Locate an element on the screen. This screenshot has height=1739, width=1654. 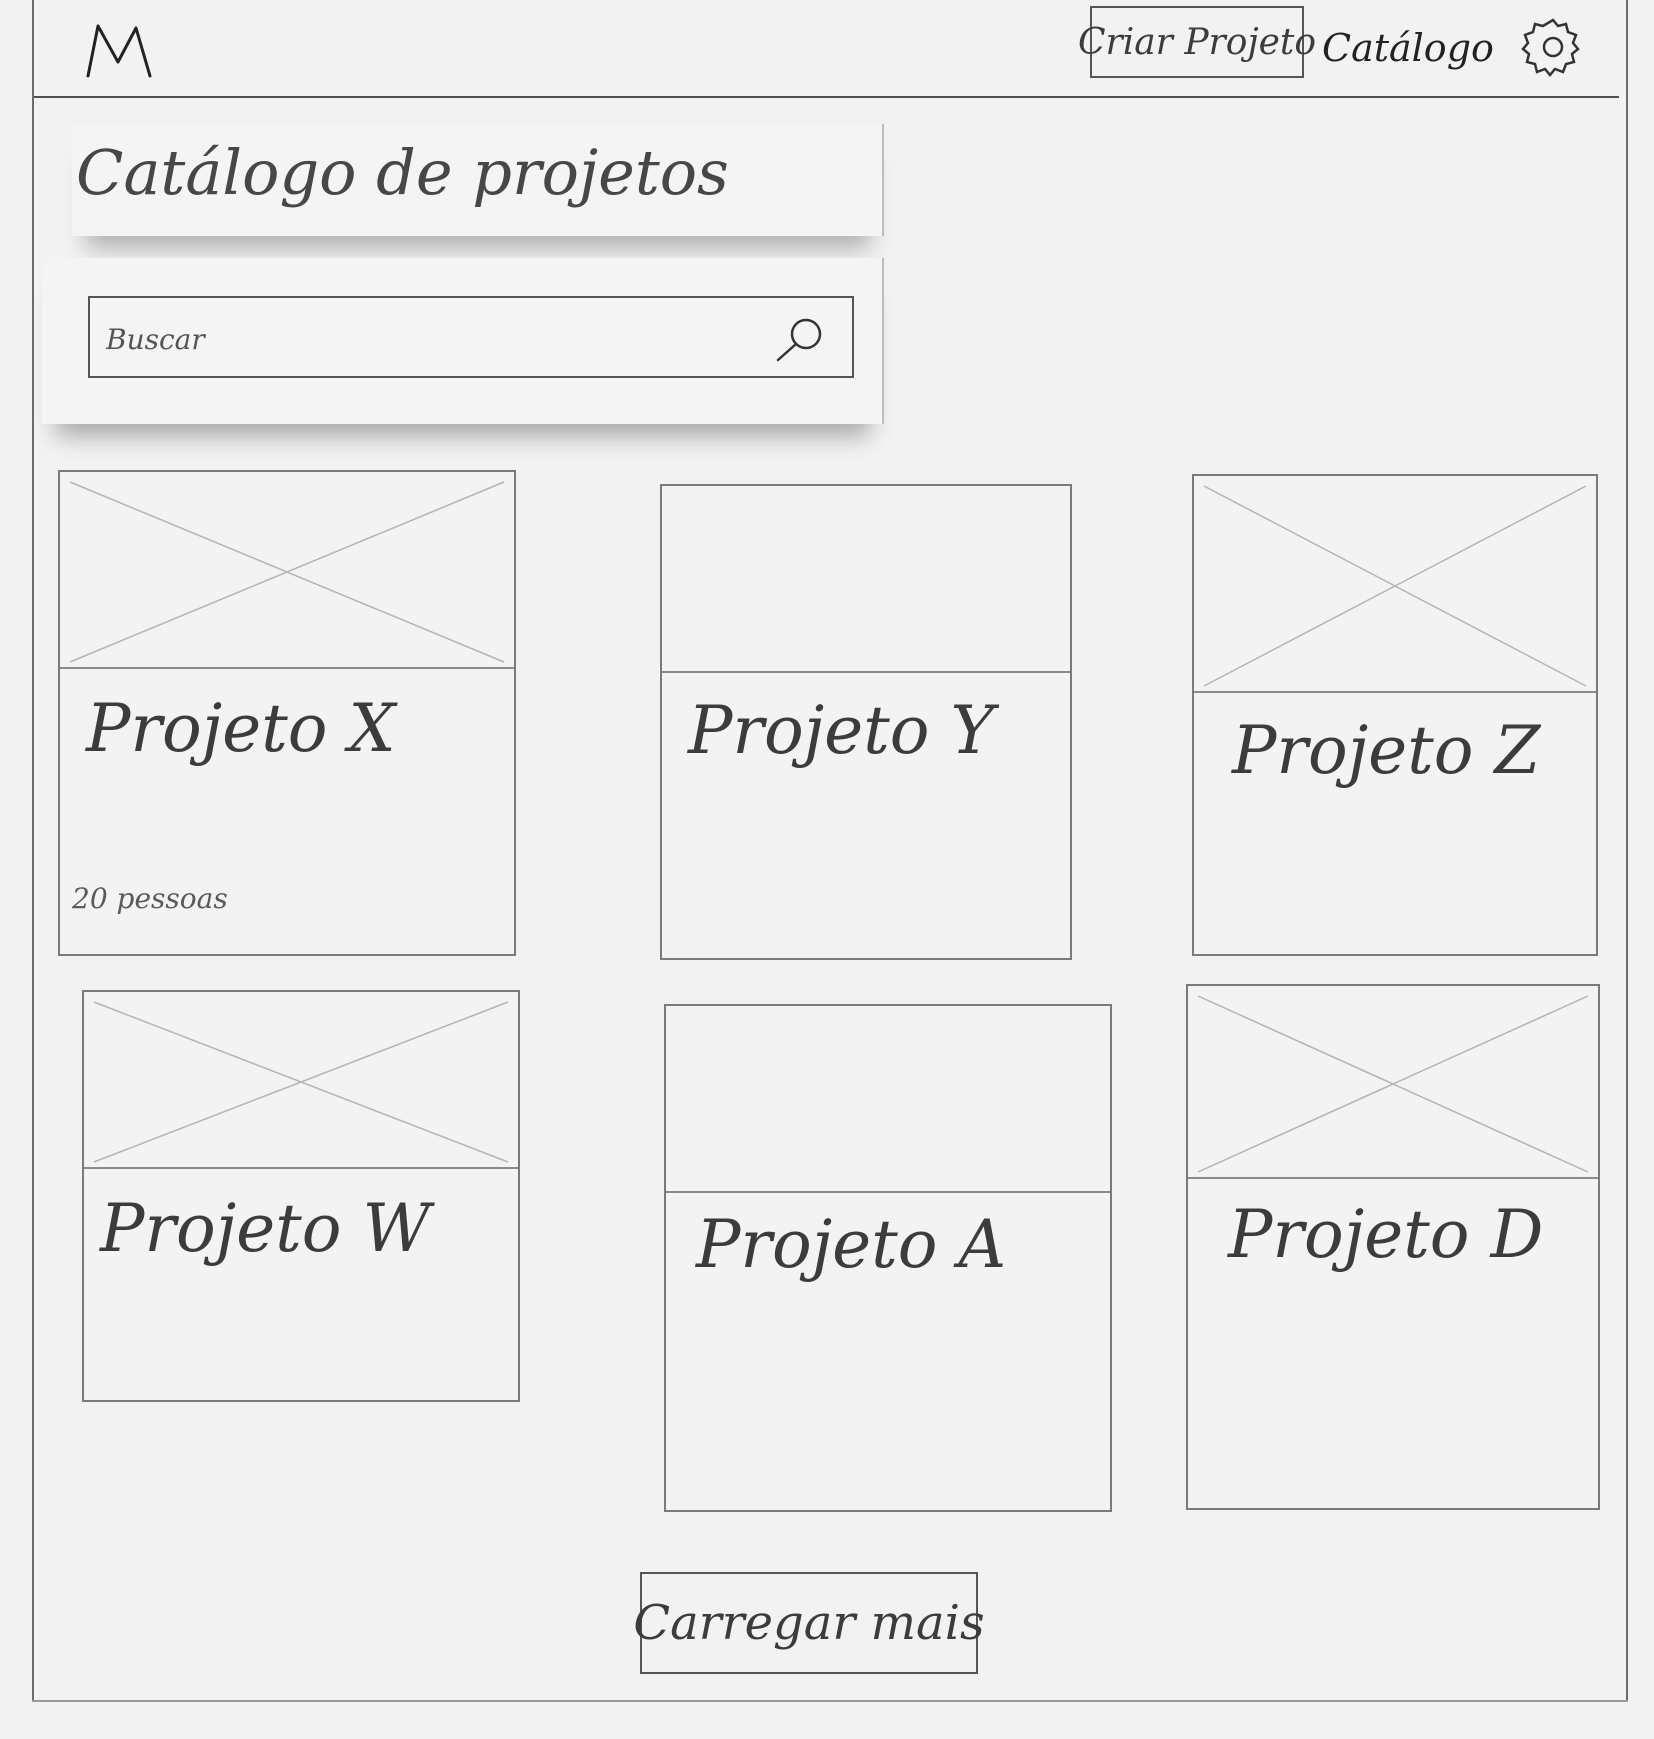
page-title: Catálogo de projetos is located at coordinates (402, 172).